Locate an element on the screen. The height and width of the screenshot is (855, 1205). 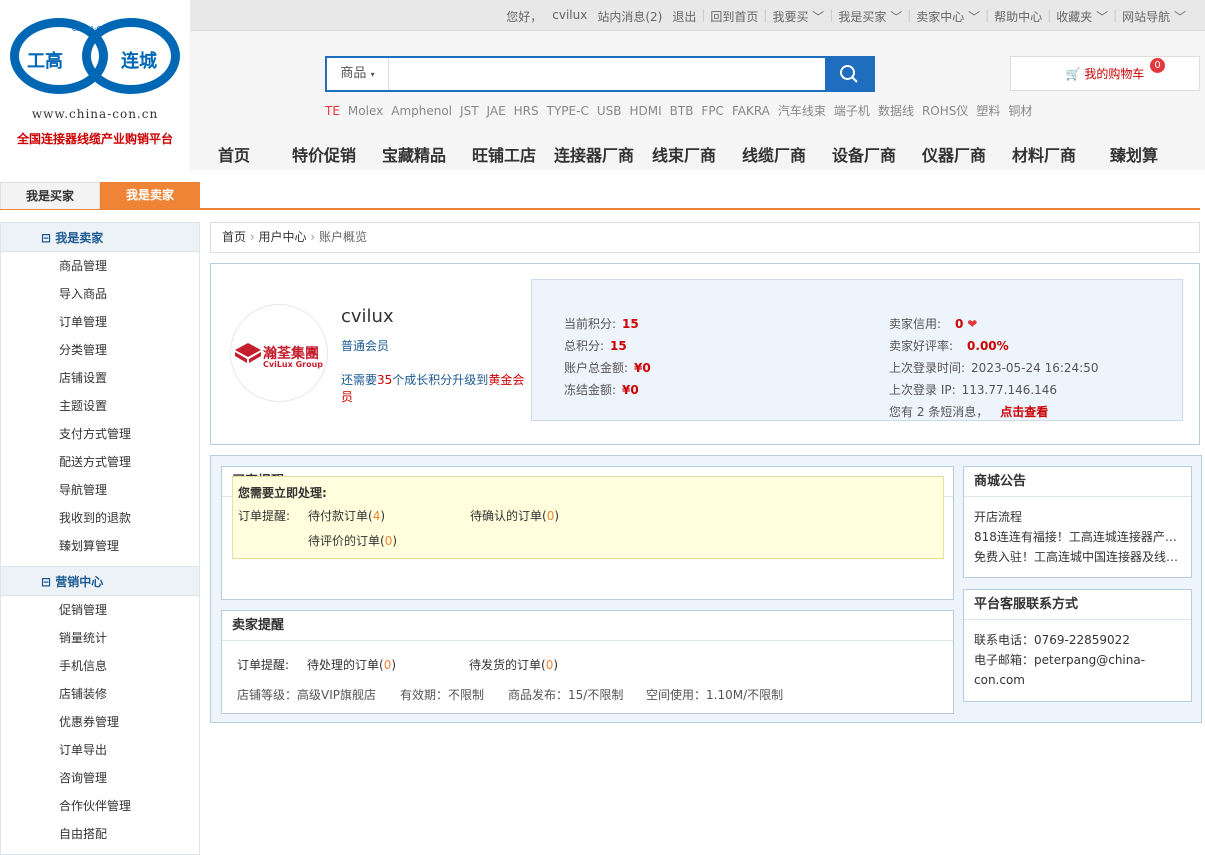
link-text: 待评价的订单 is located at coordinates (344, 541).